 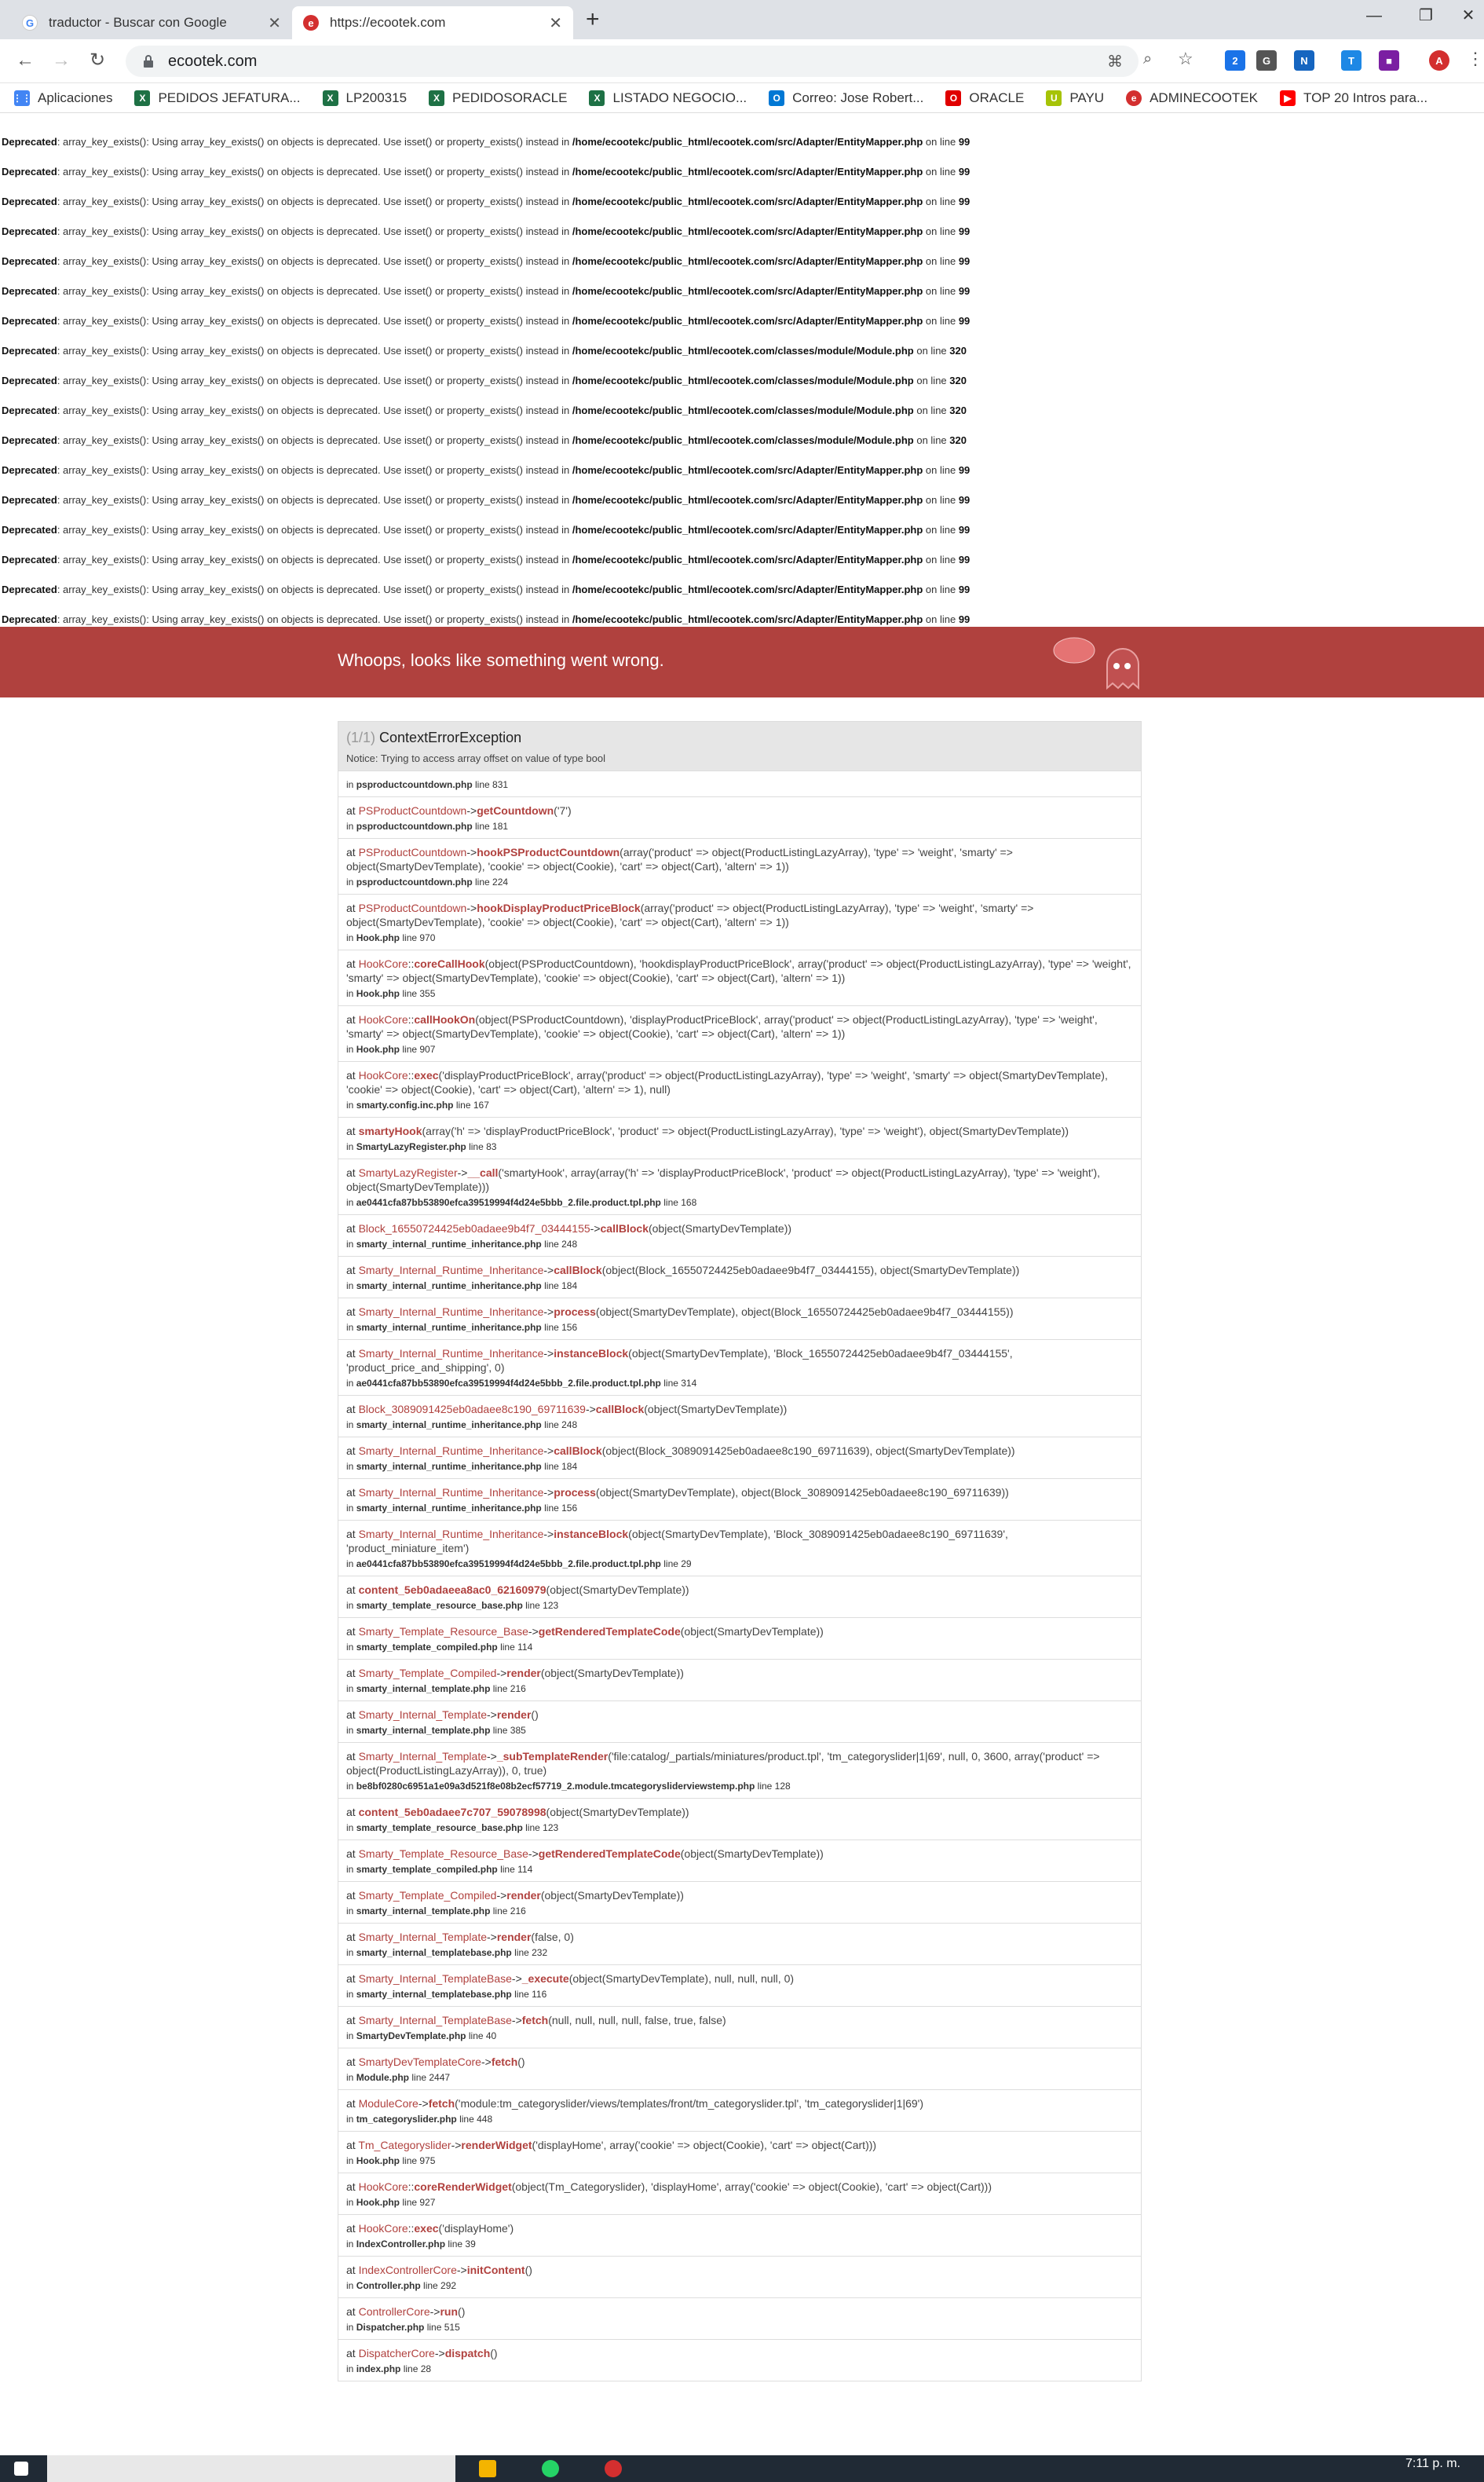 What do you see at coordinates (510, 97) in the screenshot?
I see `bookmark-label: PEDIDOSORACLE` at bounding box center [510, 97].